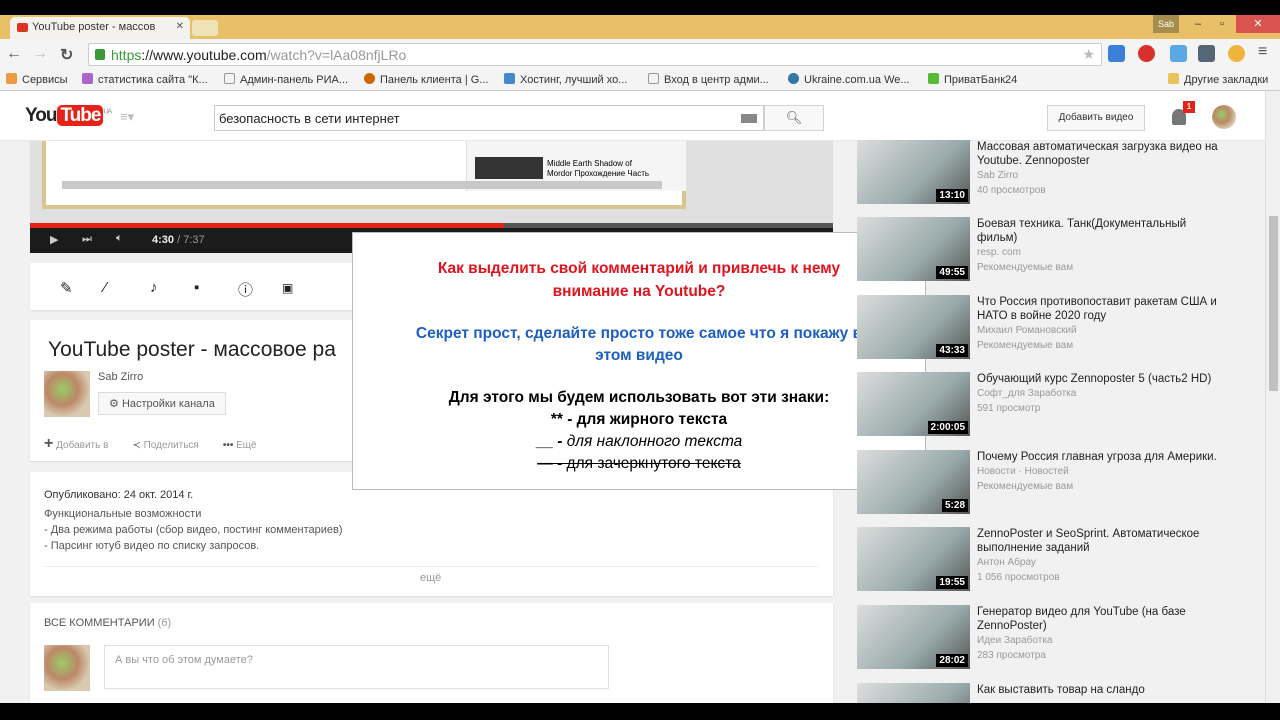  What do you see at coordinates (1011, 190) in the screenshot?
I see `video-meta: 40 просмотров` at bounding box center [1011, 190].